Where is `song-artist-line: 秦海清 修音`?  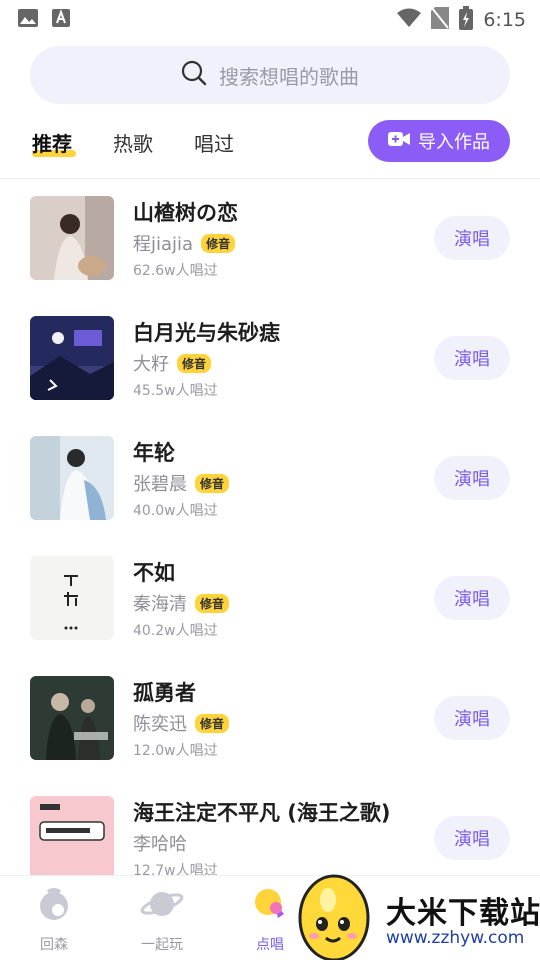 song-artist-line: 秦海清 修音 is located at coordinates (181, 603).